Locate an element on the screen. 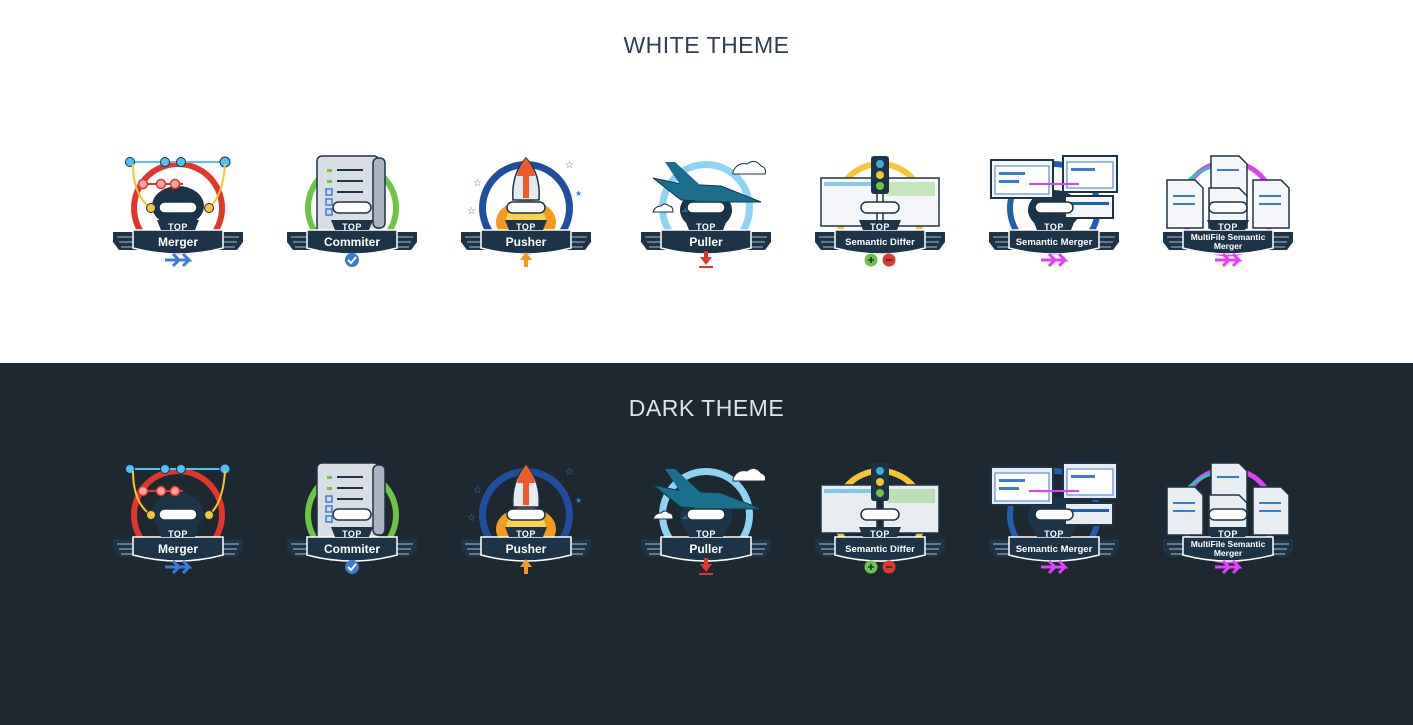 The image size is (1413, 725). white-theme-title: WHITE THEME is located at coordinates (706, 45).